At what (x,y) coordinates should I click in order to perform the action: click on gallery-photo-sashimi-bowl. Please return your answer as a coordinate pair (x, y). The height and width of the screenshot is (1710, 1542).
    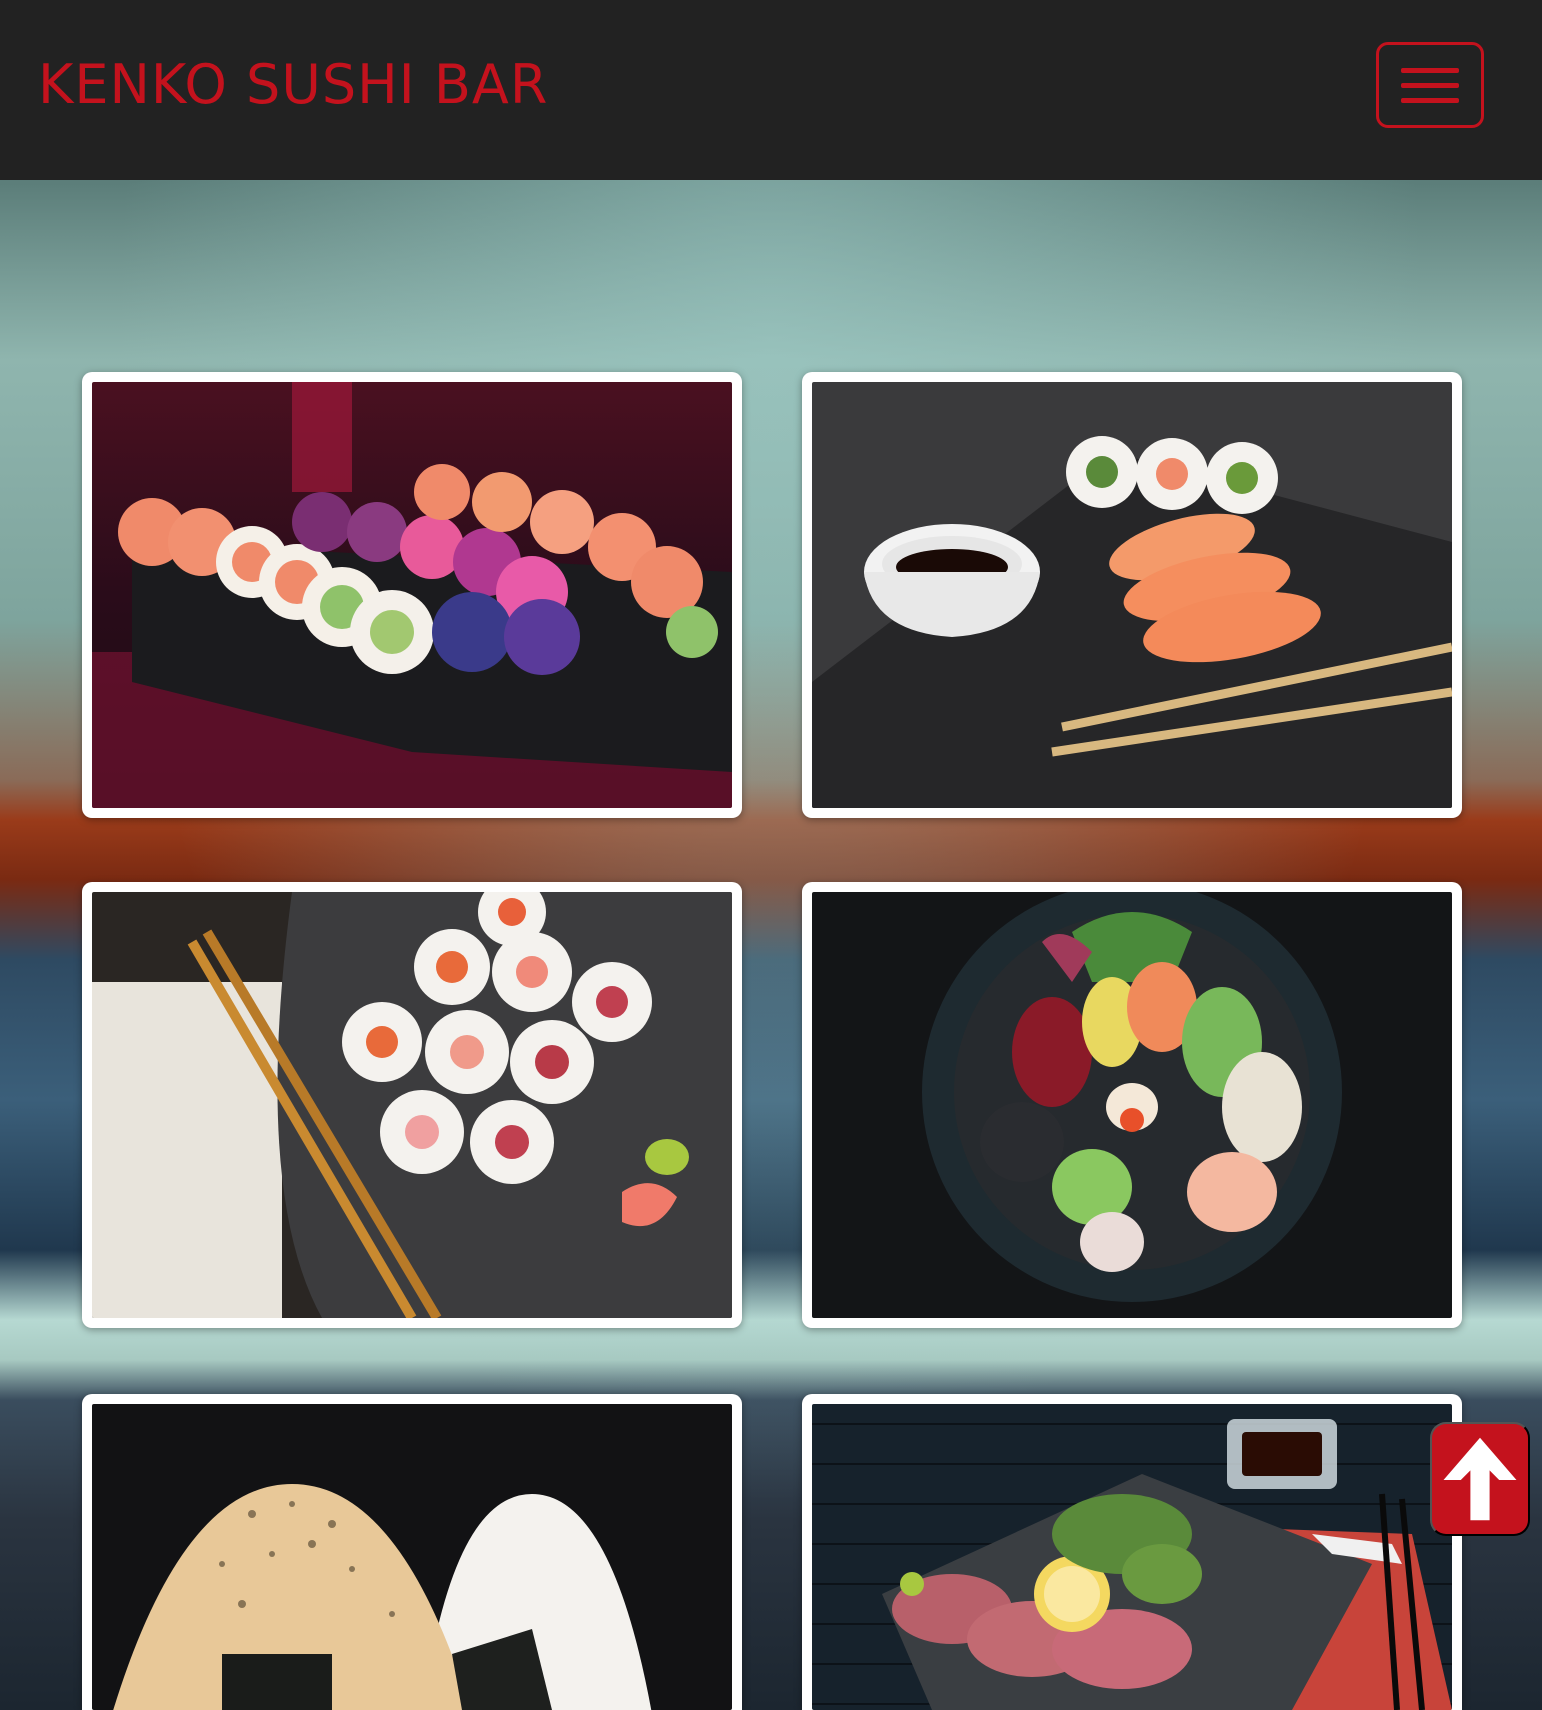
    Looking at the image, I should click on (1132, 1105).